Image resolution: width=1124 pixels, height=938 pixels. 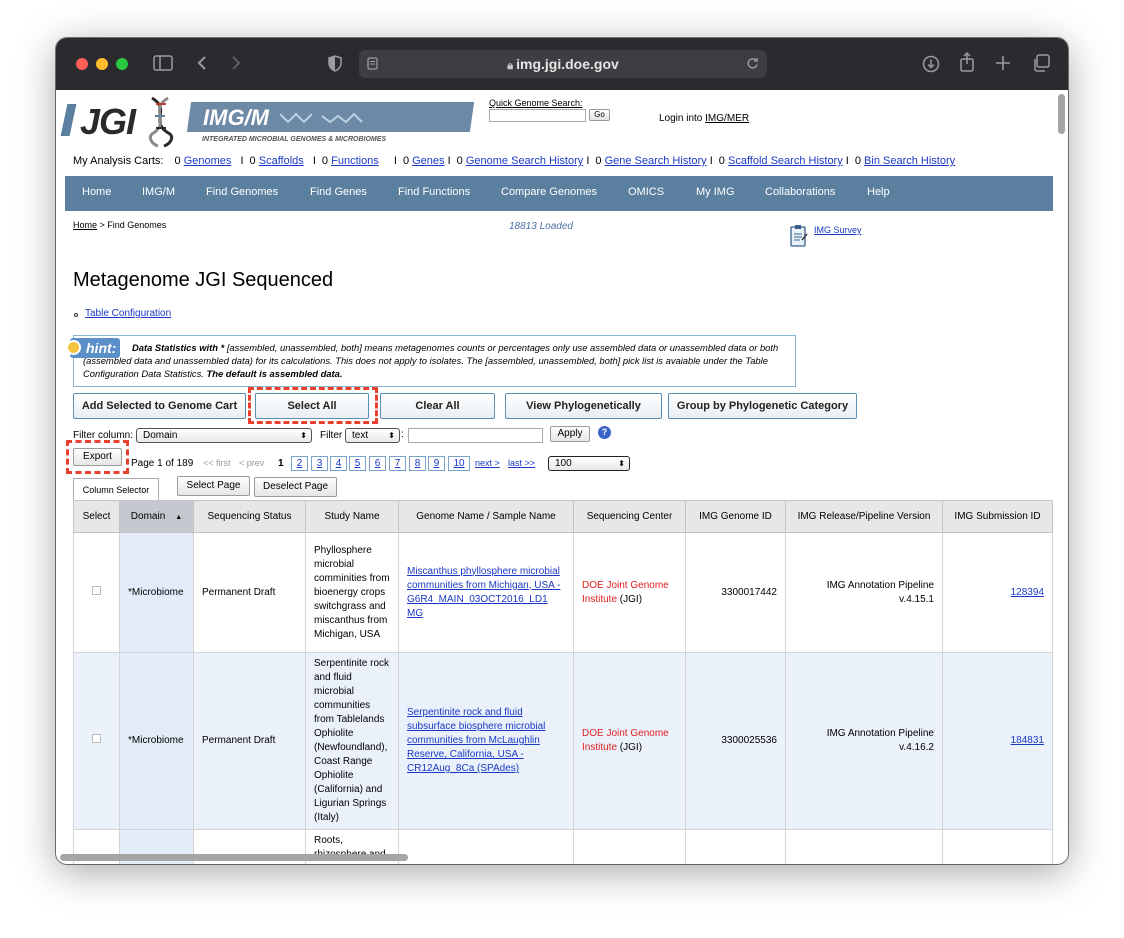 I want to click on quick-search-go-button: Go, so click(x=599, y=115).